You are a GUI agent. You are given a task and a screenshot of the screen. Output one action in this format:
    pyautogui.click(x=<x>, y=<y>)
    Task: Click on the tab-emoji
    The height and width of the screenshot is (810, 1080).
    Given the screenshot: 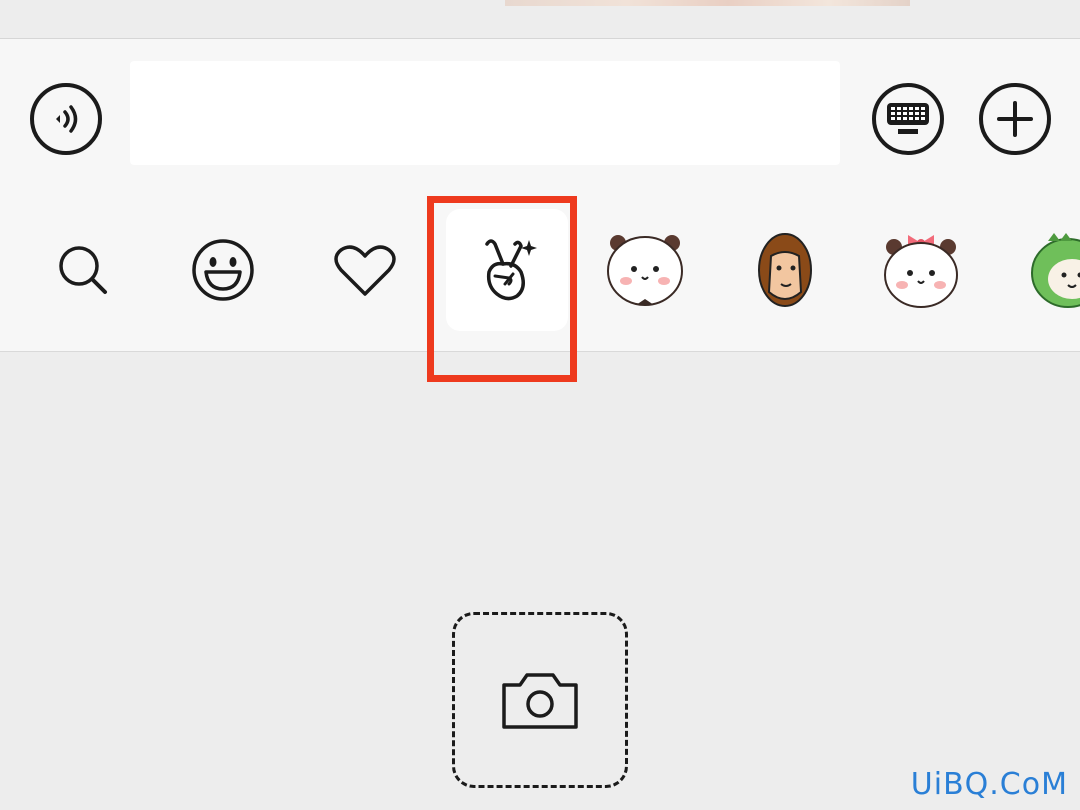 What is the action you would take?
    pyautogui.click(x=223, y=270)
    